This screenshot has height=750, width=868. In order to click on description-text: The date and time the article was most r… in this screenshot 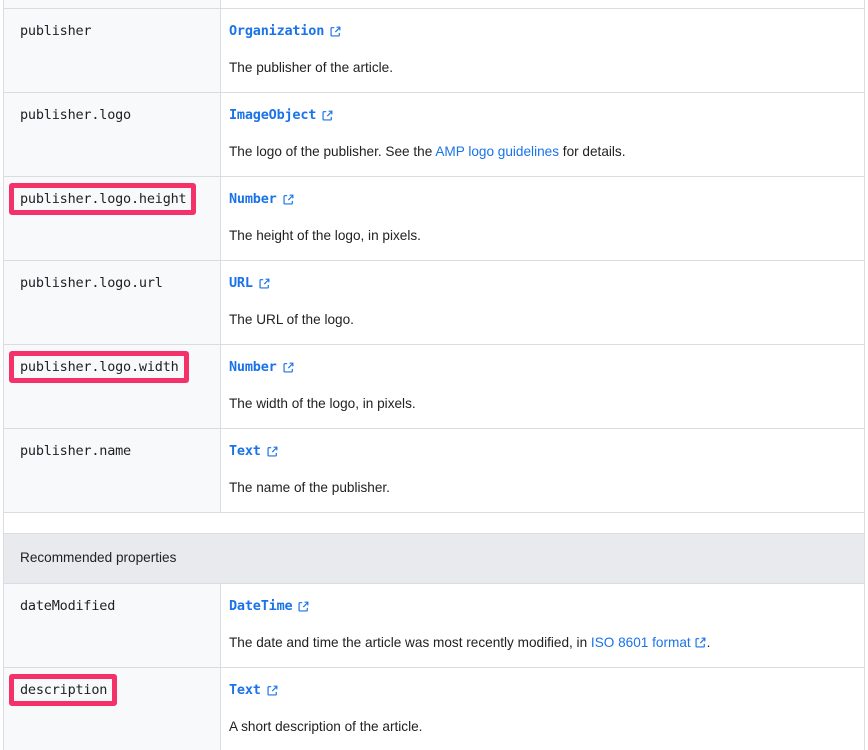, I will do `click(410, 642)`.